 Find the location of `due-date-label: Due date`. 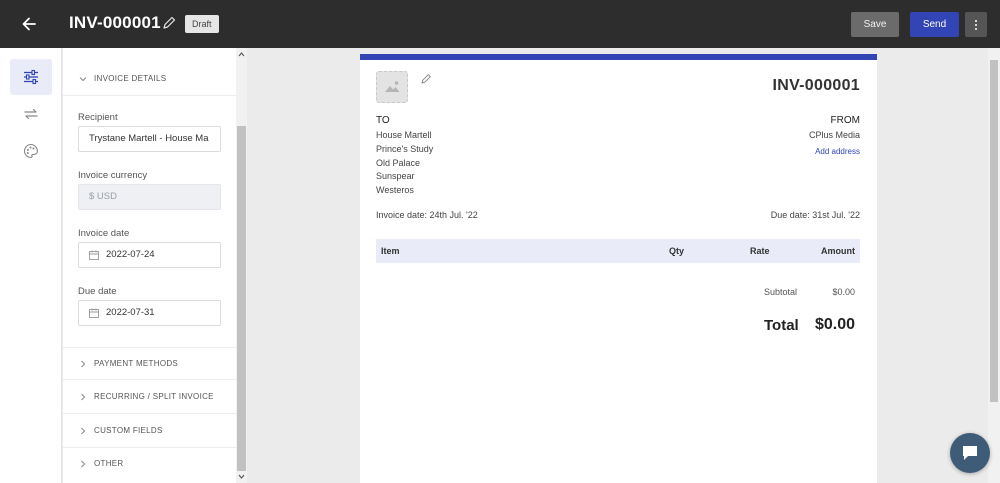

due-date-label: Due date is located at coordinates (97, 291).